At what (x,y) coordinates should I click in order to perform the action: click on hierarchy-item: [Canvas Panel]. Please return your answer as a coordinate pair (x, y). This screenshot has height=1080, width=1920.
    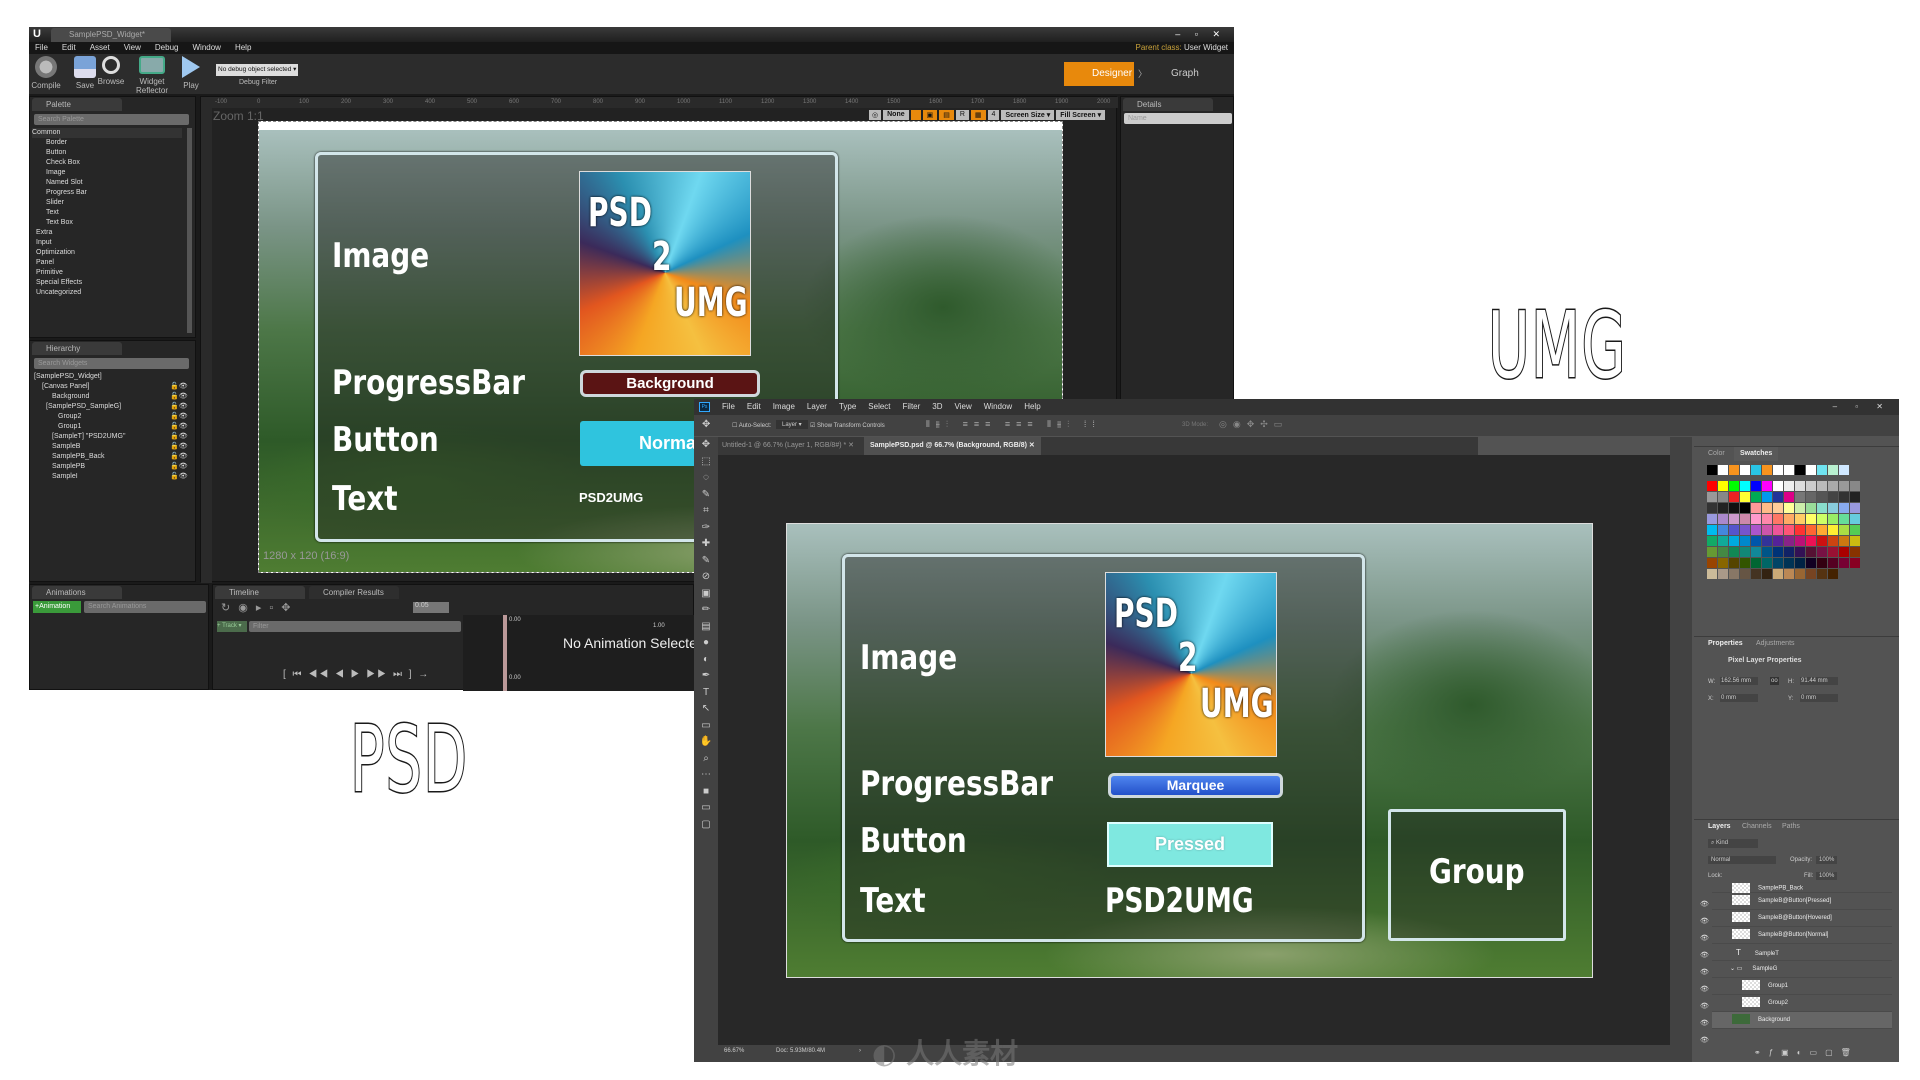
    Looking at the image, I should click on (113, 387).